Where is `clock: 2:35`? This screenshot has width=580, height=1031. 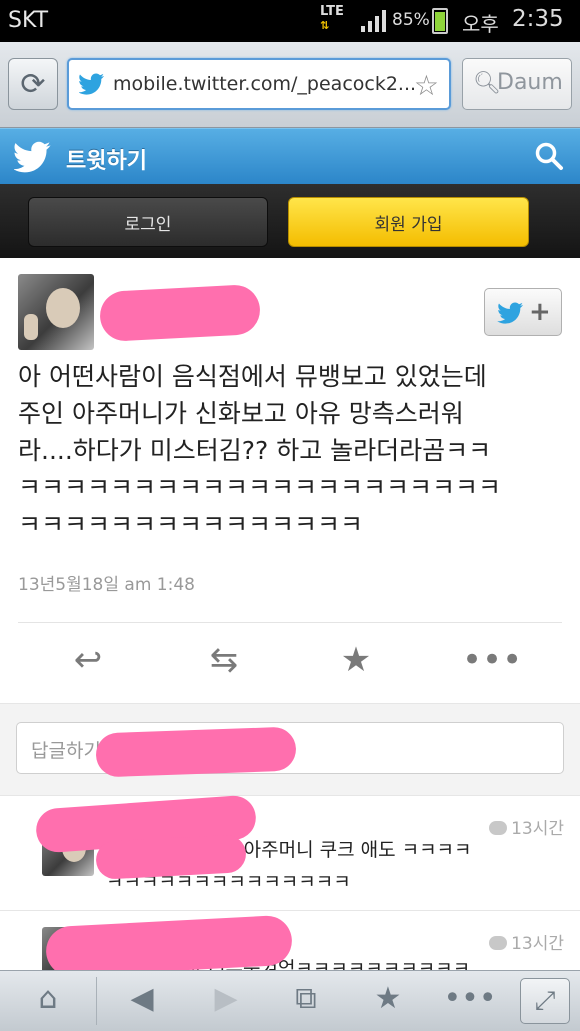
clock: 2:35 is located at coordinates (538, 19).